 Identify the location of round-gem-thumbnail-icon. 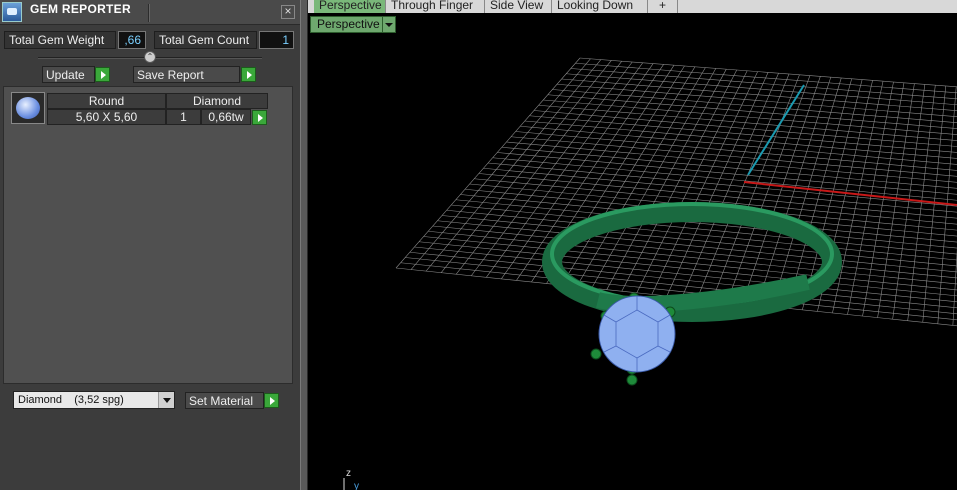
(28, 108).